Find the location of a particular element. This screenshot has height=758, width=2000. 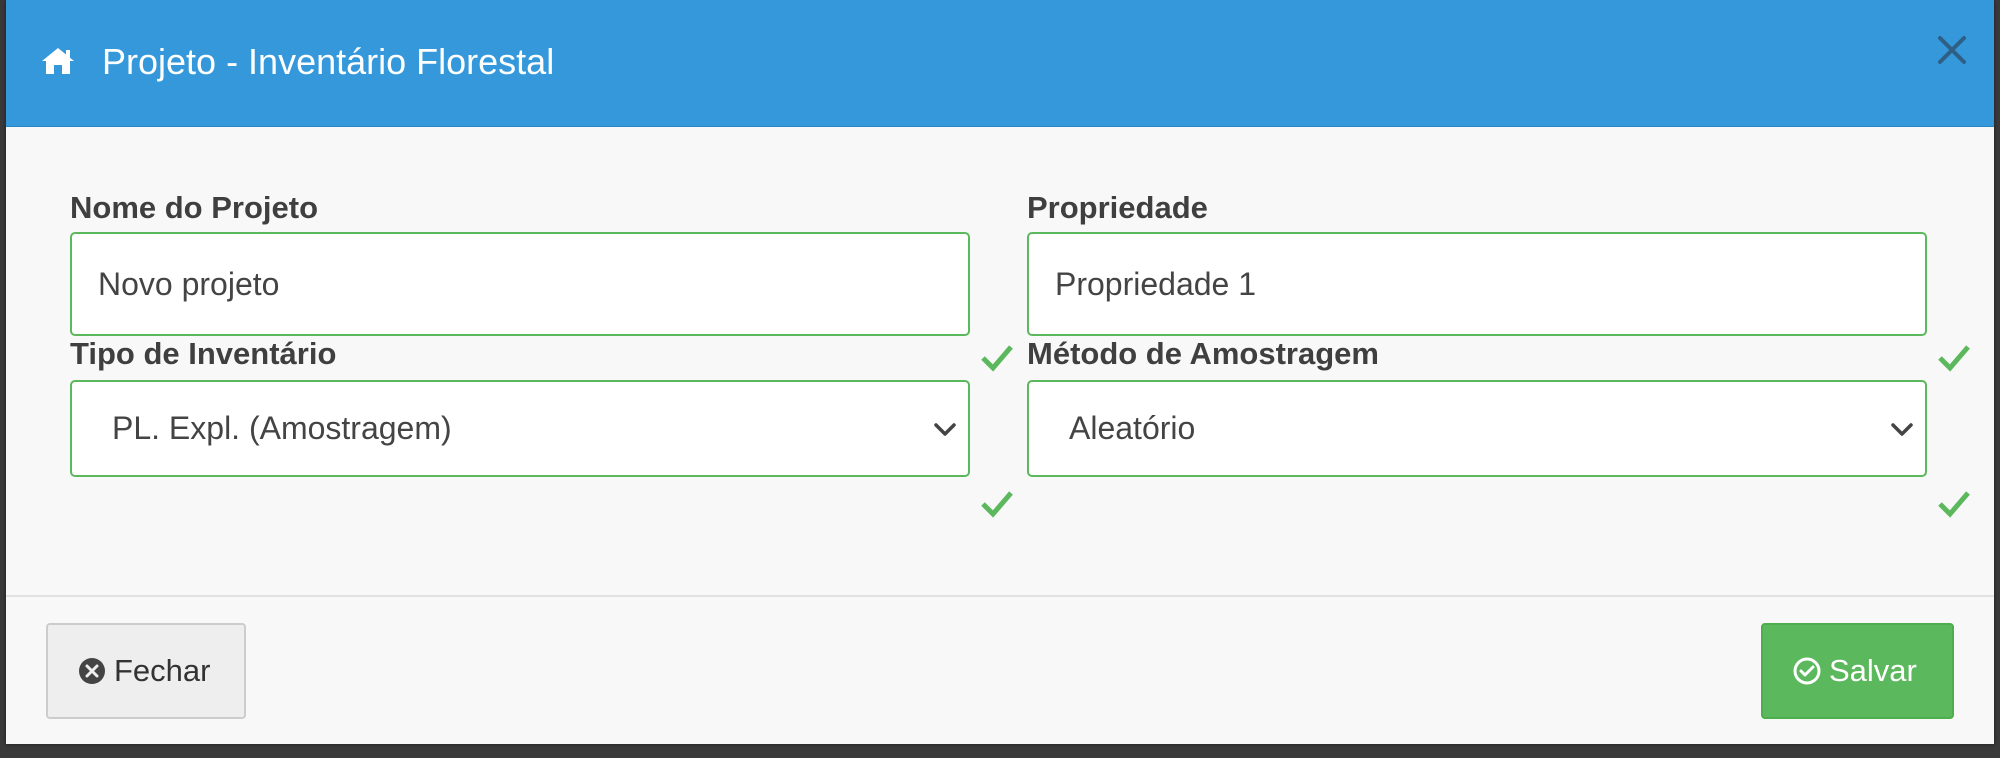

project-name-group: Nome do Projeto Novo projeto is located at coordinates (550, 281).